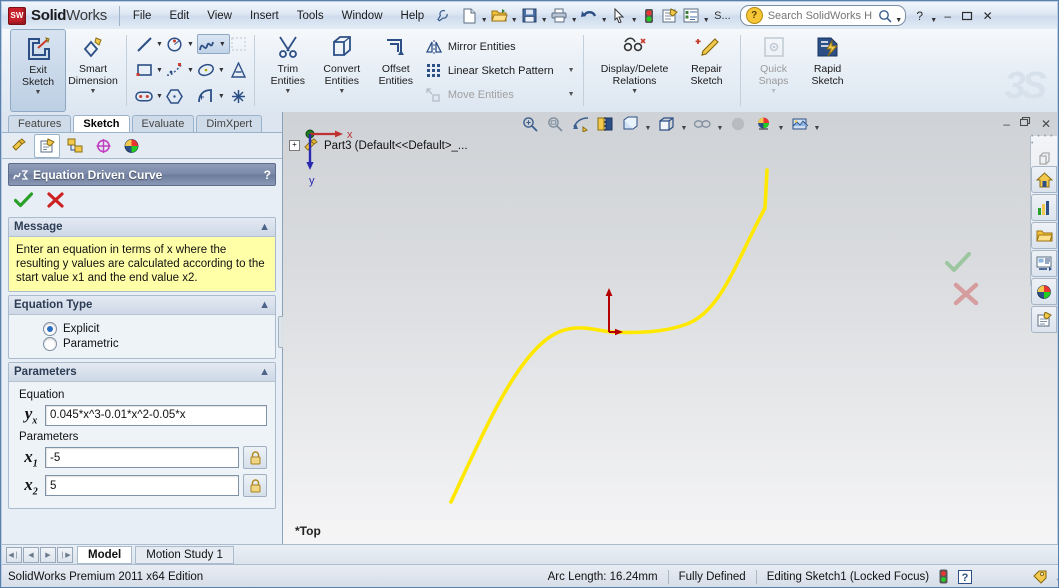 This screenshot has width=1059, height=588. Describe the element at coordinates (105, 555) in the screenshot. I see `tab-model: Model` at that location.